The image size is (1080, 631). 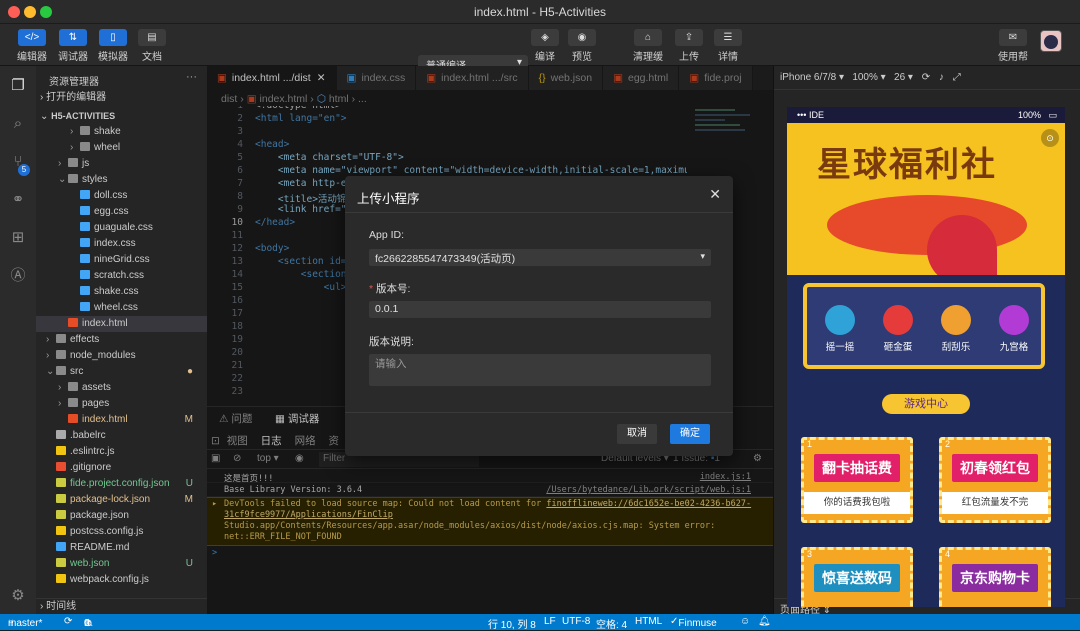 What do you see at coordinates (121, 606) in the screenshot?
I see `timeline-section: › 时间线` at bounding box center [121, 606].